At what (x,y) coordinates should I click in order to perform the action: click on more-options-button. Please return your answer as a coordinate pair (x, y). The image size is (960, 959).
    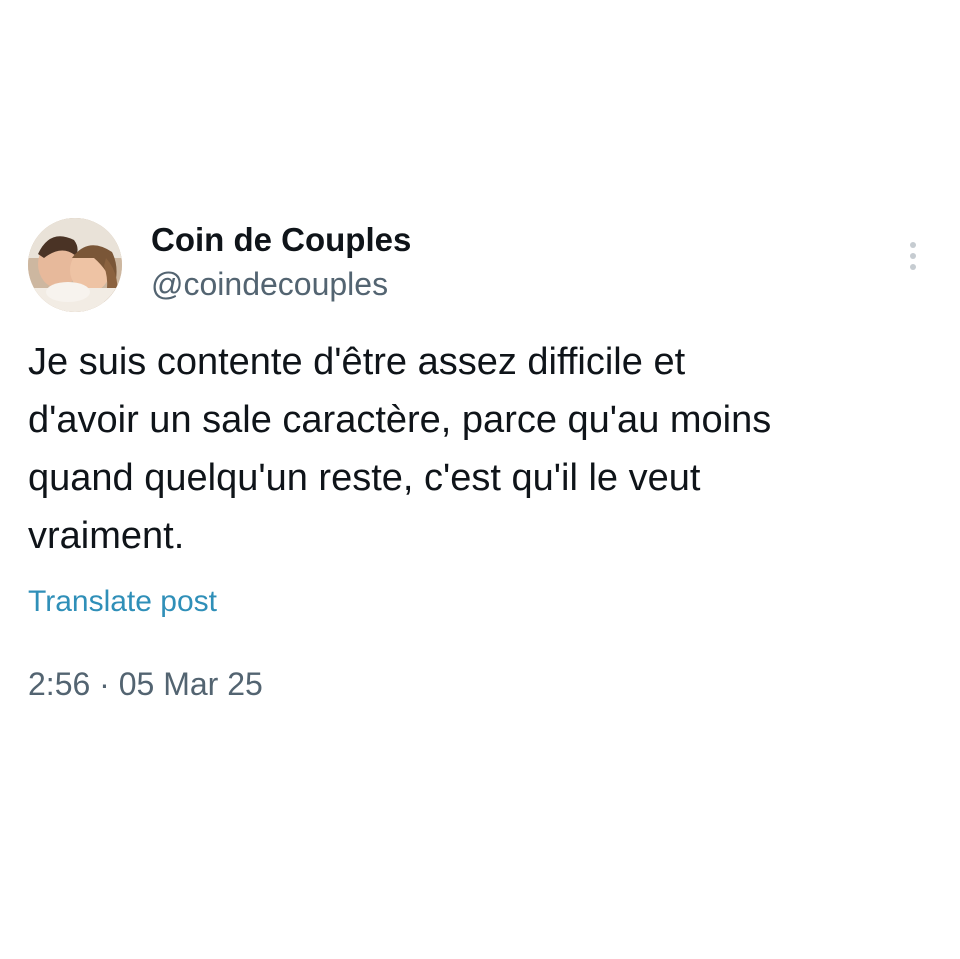
    Looking at the image, I should click on (913, 256).